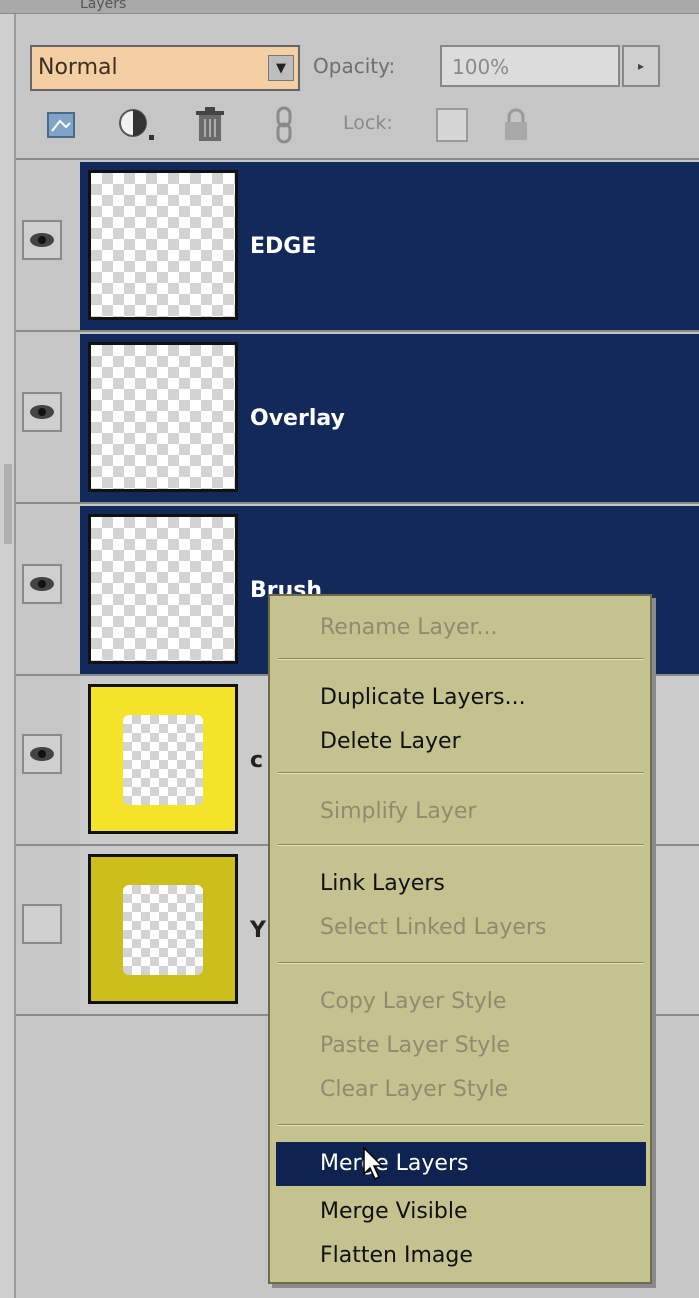  I want to click on toolbar-divider, so click(357, 159).